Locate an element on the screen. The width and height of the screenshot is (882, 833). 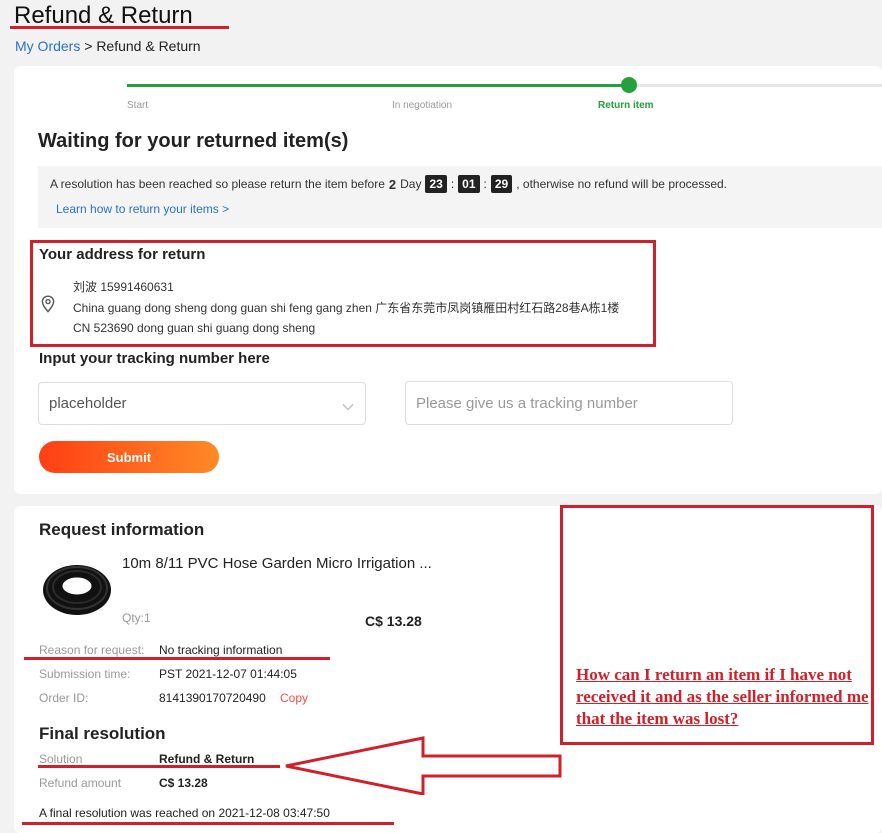
countdown-days: 2 is located at coordinates (392, 184).